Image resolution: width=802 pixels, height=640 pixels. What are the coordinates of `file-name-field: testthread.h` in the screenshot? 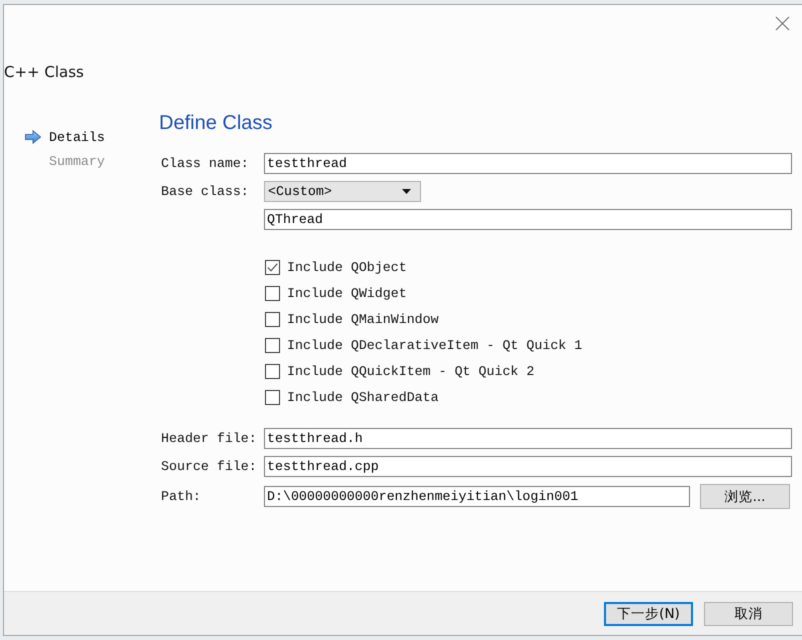 It's located at (528, 438).